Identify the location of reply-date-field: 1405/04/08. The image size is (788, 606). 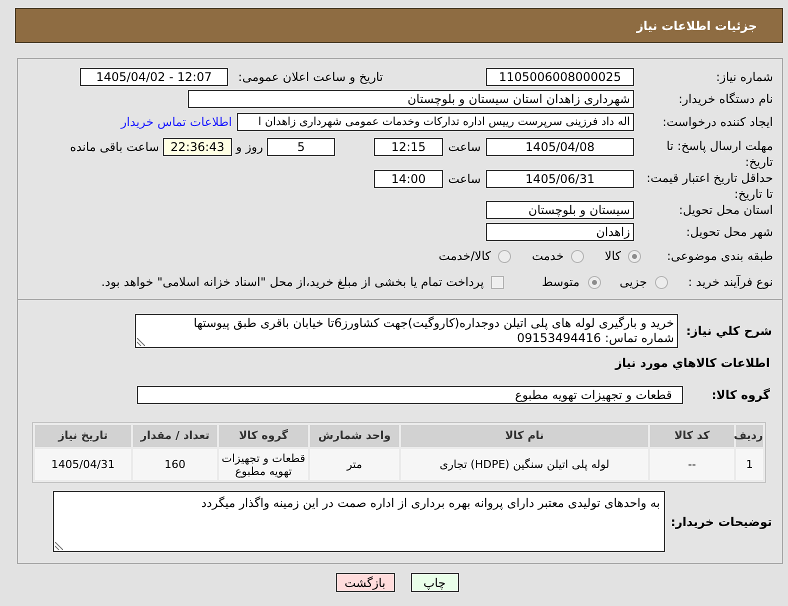
(560, 147).